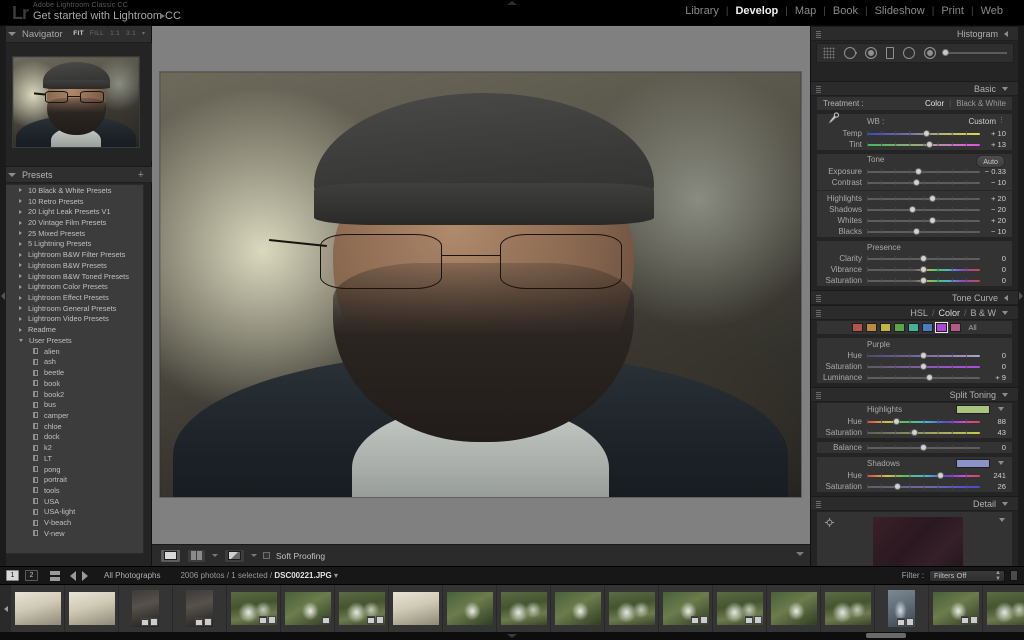 The width and height of the screenshot is (1024, 640). What do you see at coordinates (74, 501) in the screenshot?
I see `preset-item: USA` at bounding box center [74, 501].